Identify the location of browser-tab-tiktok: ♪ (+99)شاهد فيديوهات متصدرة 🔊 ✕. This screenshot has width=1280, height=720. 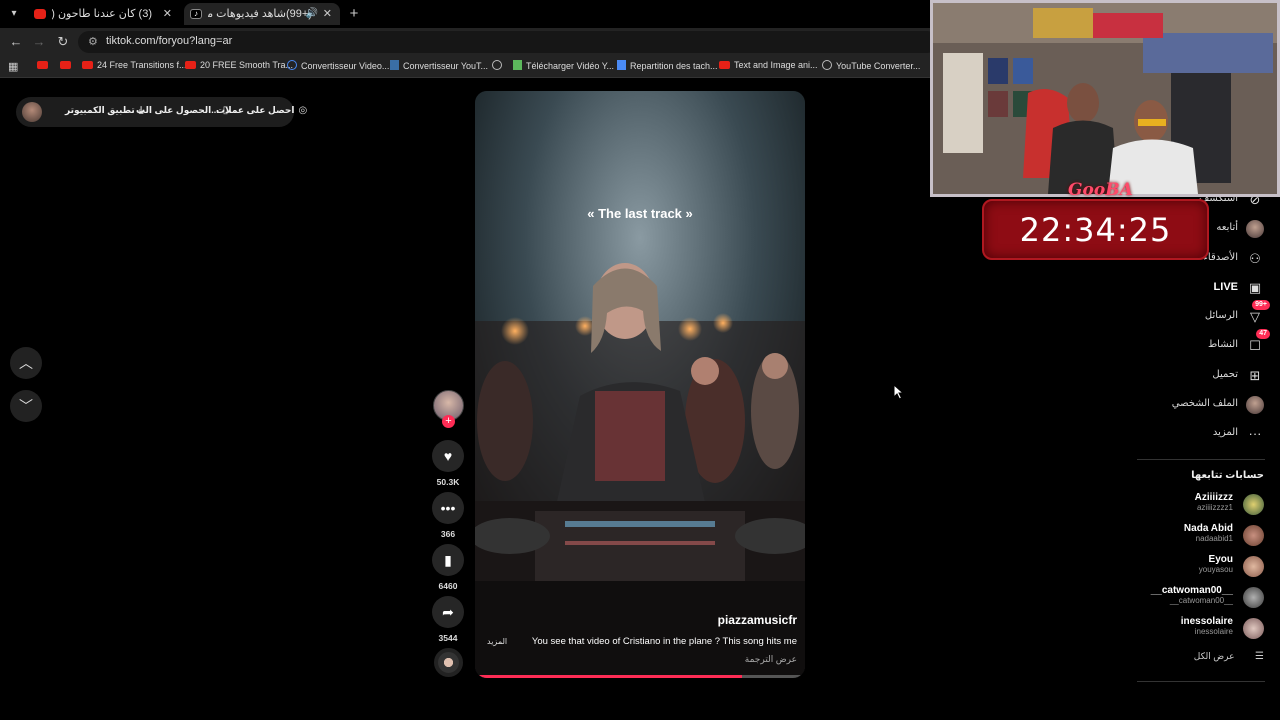
(262, 14).